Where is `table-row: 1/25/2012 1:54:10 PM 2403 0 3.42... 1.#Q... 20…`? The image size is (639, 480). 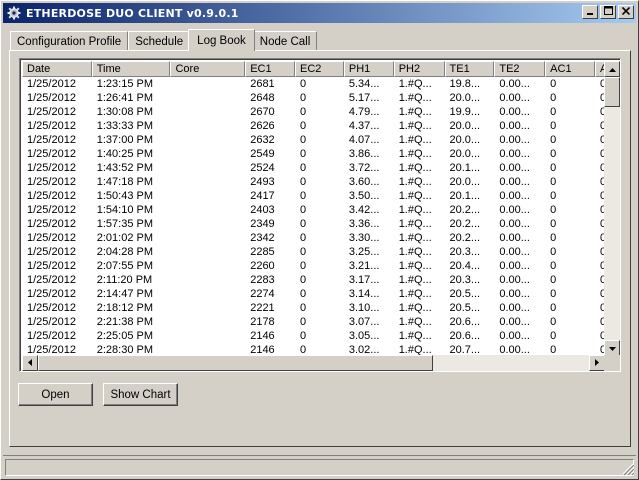 table-row: 1/25/2012 1:54:10 PM 2403 0 3.42... 1.#Q... 20… is located at coordinates (313, 210).